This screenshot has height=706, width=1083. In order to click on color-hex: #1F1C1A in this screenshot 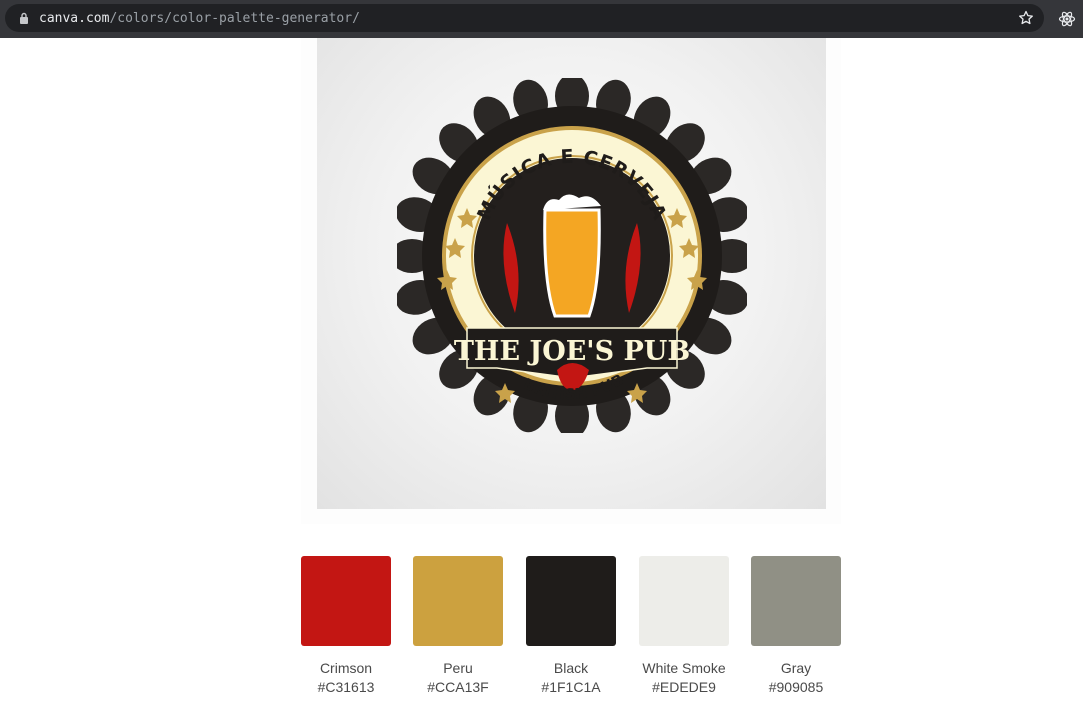, I will do `click(571, 687)`.